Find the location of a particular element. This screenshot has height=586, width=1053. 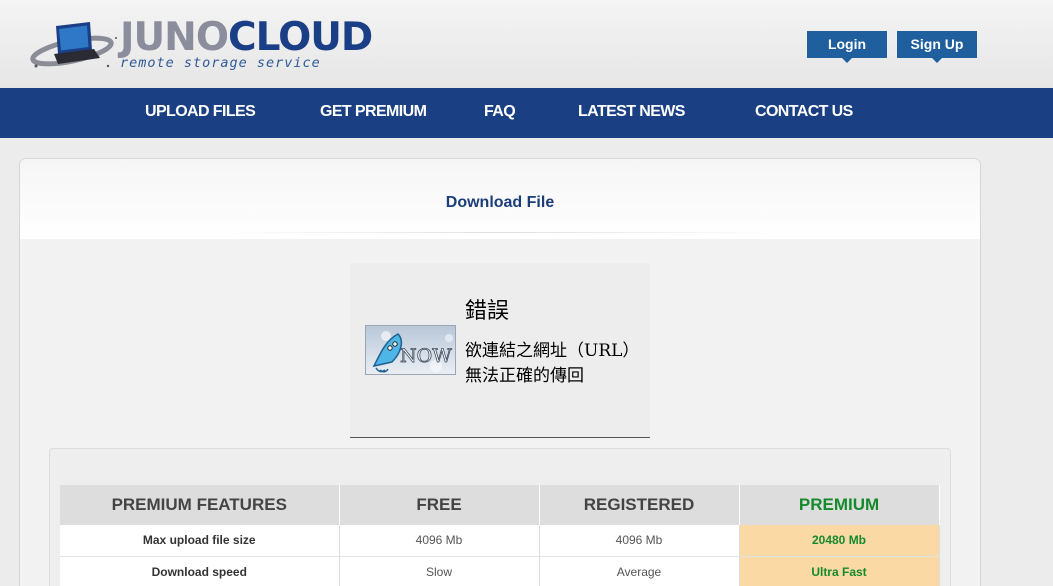

error-message: 欲連結之網址（URL）無法正確的傳回 is located at coordinates (552, 363).